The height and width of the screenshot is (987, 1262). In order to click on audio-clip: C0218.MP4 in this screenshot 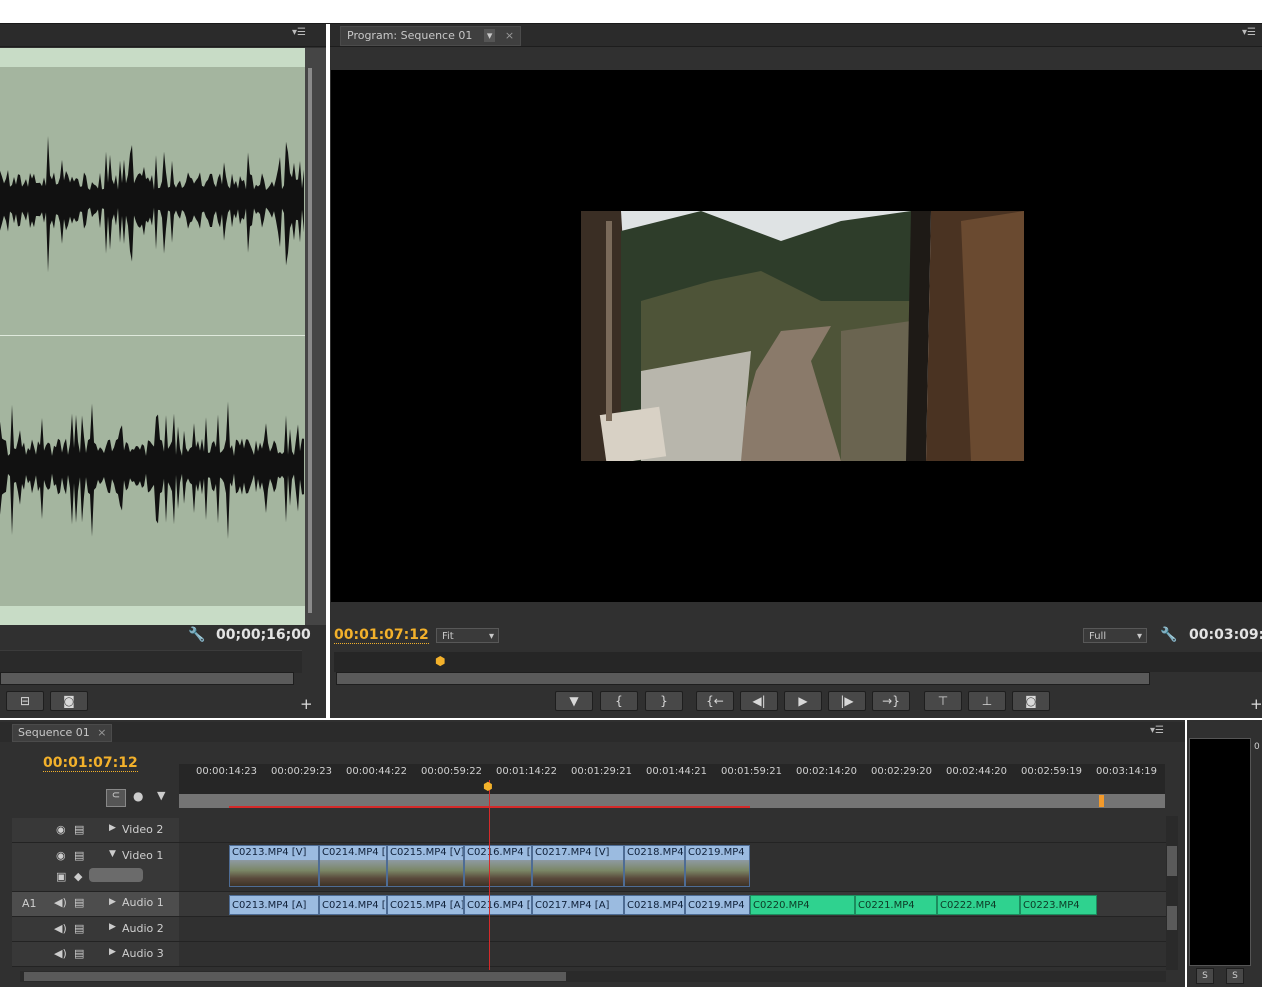, I will do `click(654, 905)`.